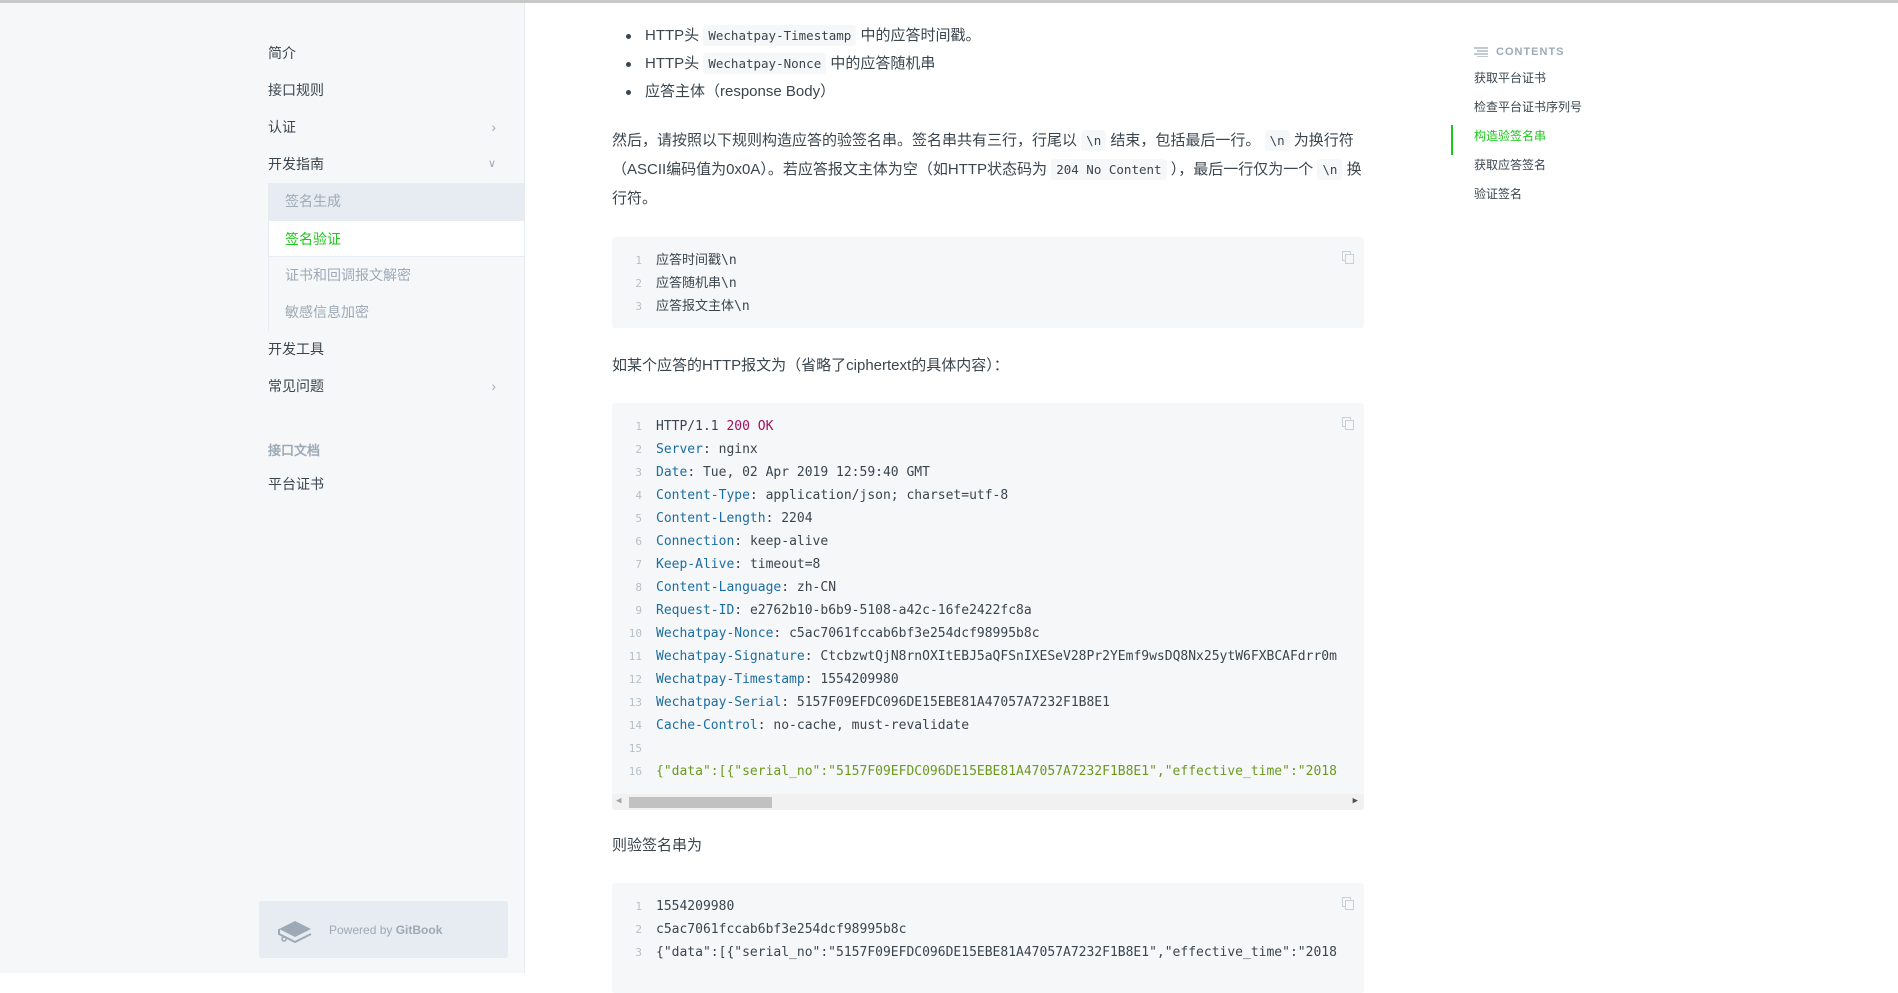 Image resolution: width=1898 pixels, height=993 pixels. Describe the element at coordinates (700, 802) in the screenshot. I see `scrollbar-thumb` at that location.